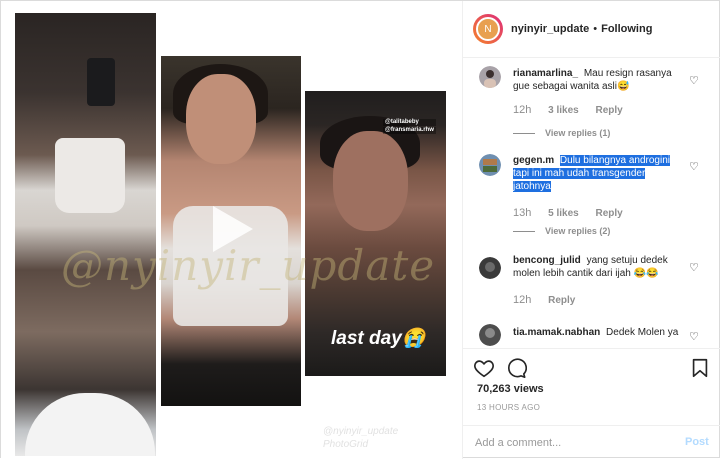 The height and width of the screenshot is (459, 720). I want to click on phone-shape, so click(101, 82).